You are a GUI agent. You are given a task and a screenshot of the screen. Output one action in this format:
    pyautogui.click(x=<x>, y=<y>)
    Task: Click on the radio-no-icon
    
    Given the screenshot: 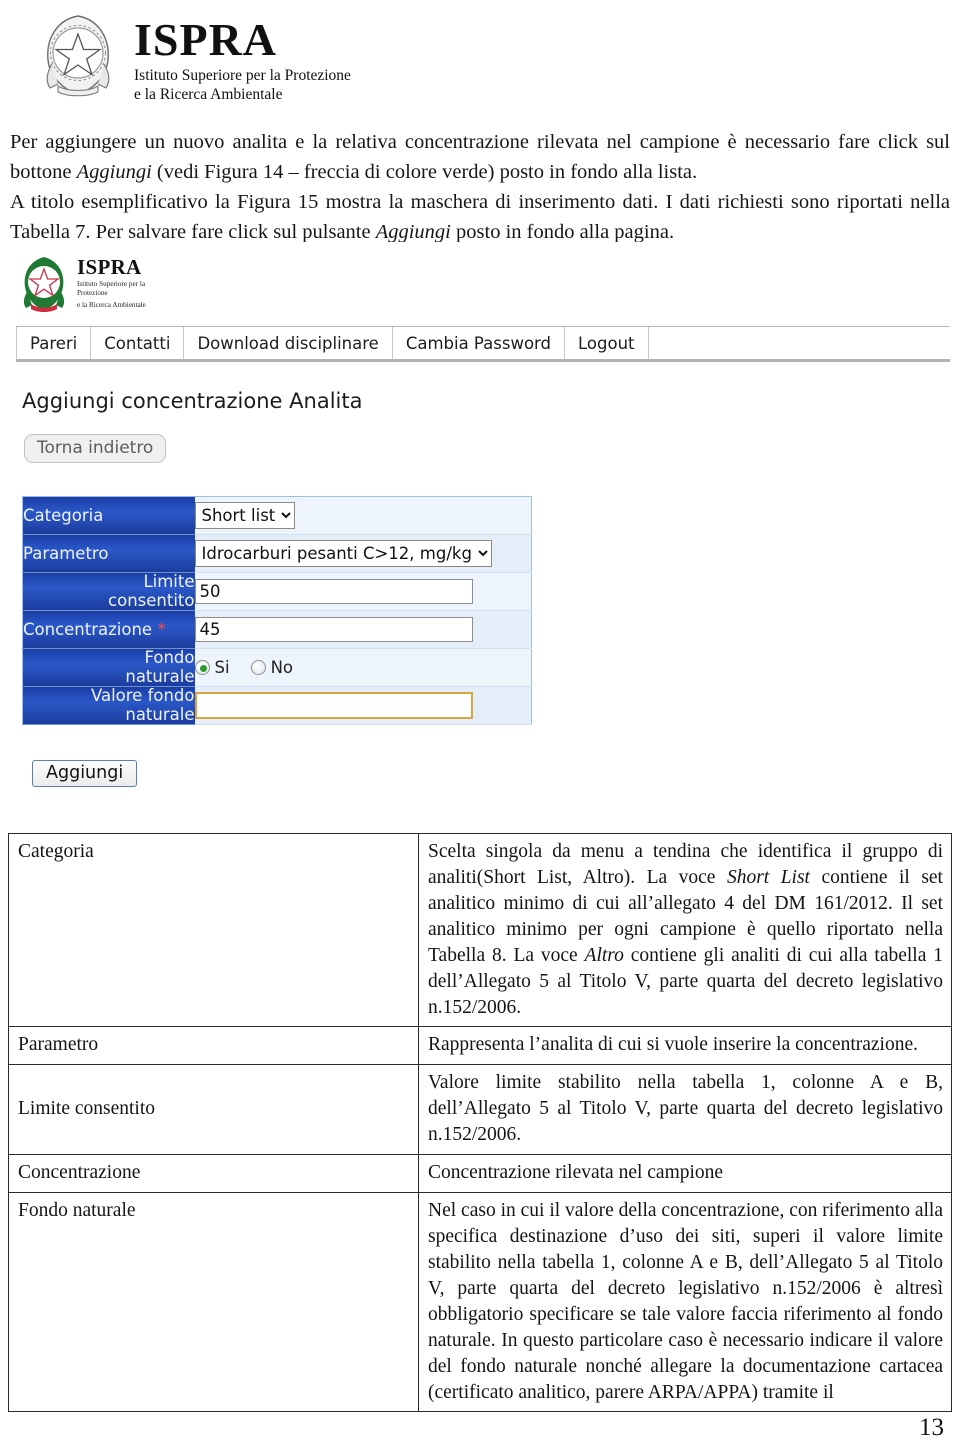 What is the action you would take?
    pyautogui.click(x=258, y=667)
    